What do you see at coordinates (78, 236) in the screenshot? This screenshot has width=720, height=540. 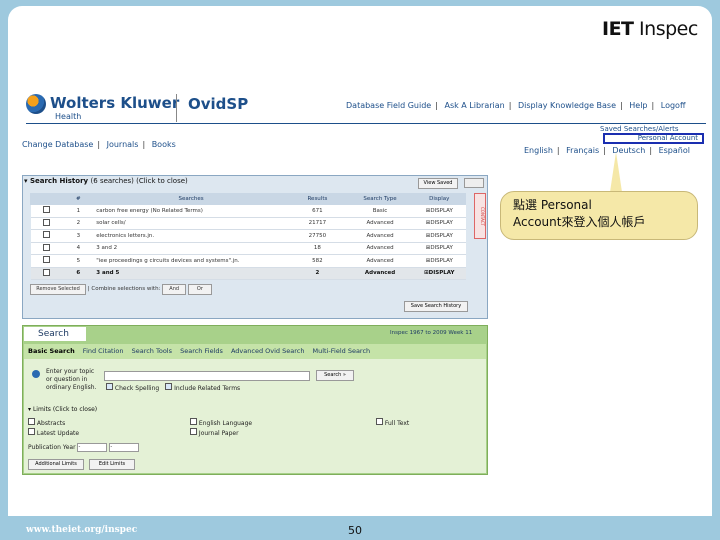 I see `row-num: 3` at bounding box center [78, 236].